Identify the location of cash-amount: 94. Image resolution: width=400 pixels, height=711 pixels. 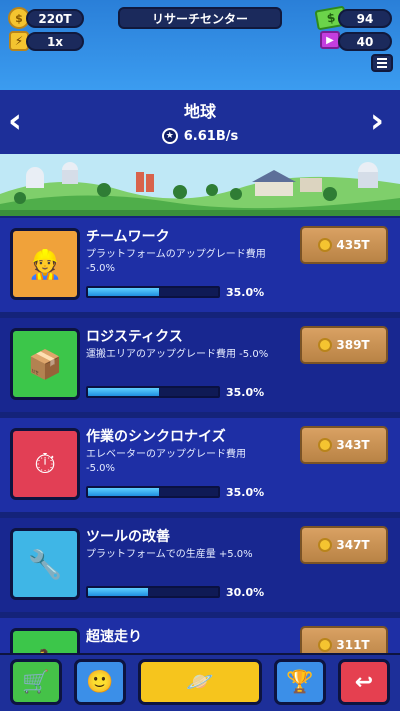
(365, 18).